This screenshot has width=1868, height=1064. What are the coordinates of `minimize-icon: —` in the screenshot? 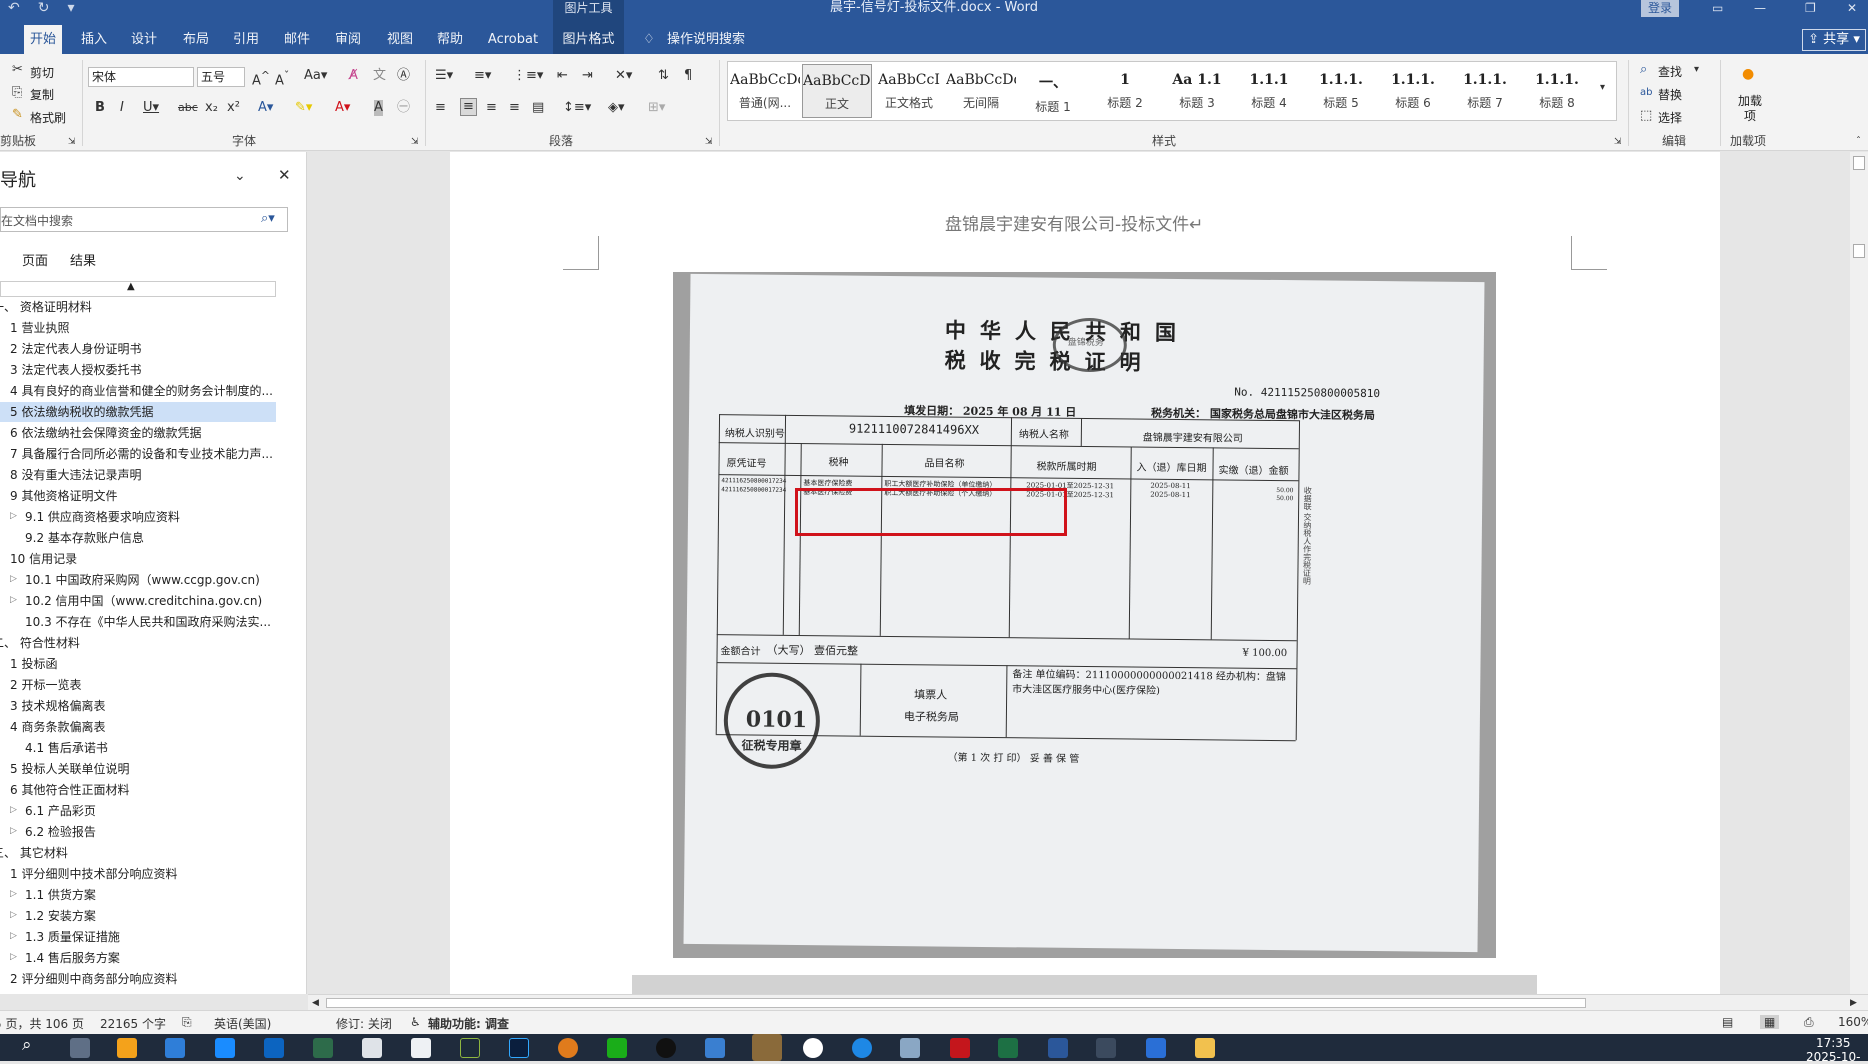 It's located at (1760, 8).